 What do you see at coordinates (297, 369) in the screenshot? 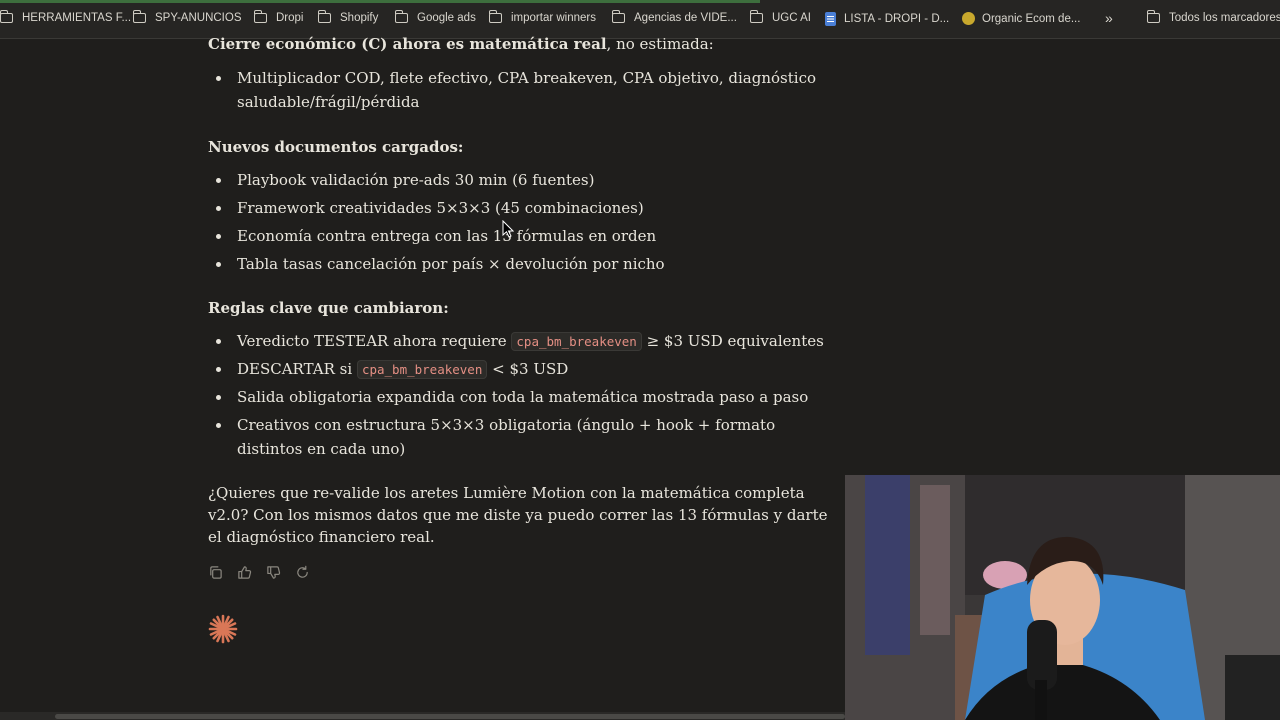
I see `rule-text: DESCARTAR si` at bounding box center [297, 369].